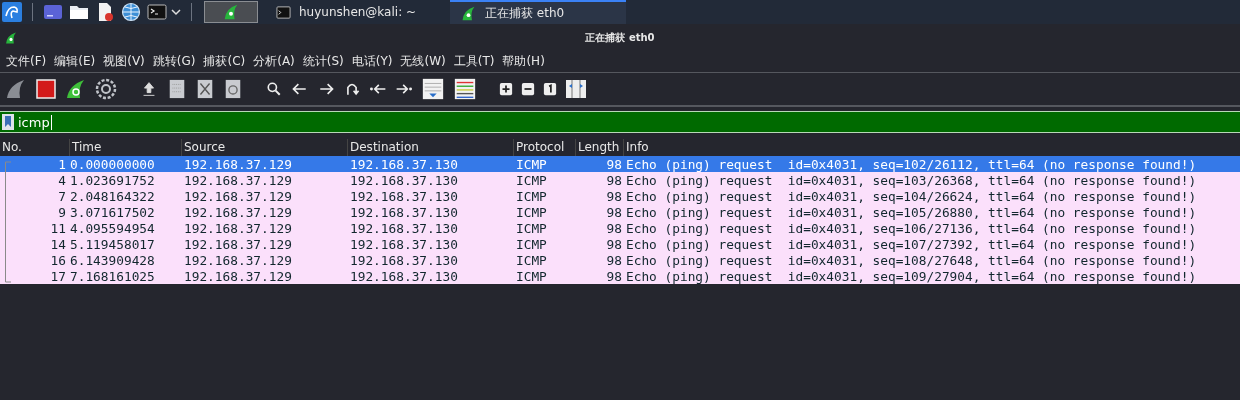  I want to click on packet-row: 17 7.168161025 192.168.37.129 192.168.37.130 ICMP 98 Echo (ping) request id=0x4031, seq=109/27904, ttl=64 (no response found!), so click(620, 276).